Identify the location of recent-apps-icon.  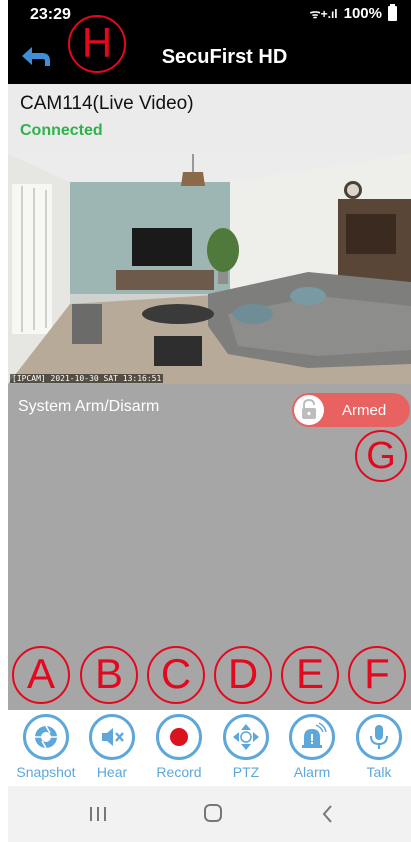
(98, 814).